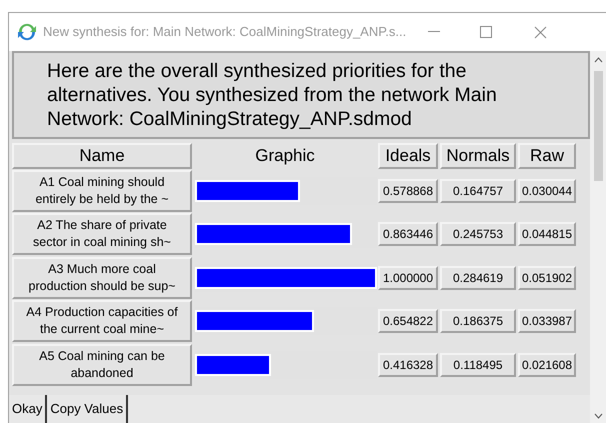 The image size is (606, 423). I want to click on table-cell: A4 Production capacities of the current coal mine~, so click(102, 321).